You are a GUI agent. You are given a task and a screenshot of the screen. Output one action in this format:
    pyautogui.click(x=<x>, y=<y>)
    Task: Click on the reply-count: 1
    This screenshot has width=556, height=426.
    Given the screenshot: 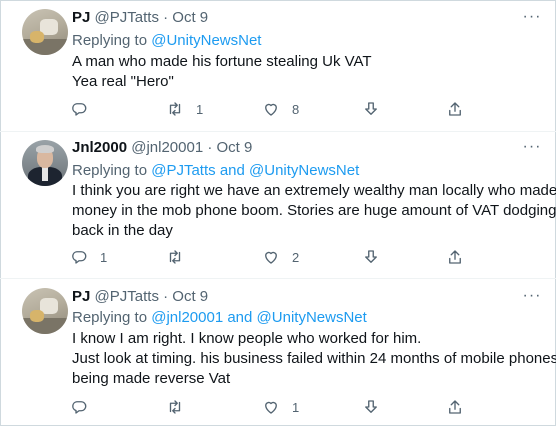 What is the action you would take?
    pyautogui.click(x=104, y=257)
    